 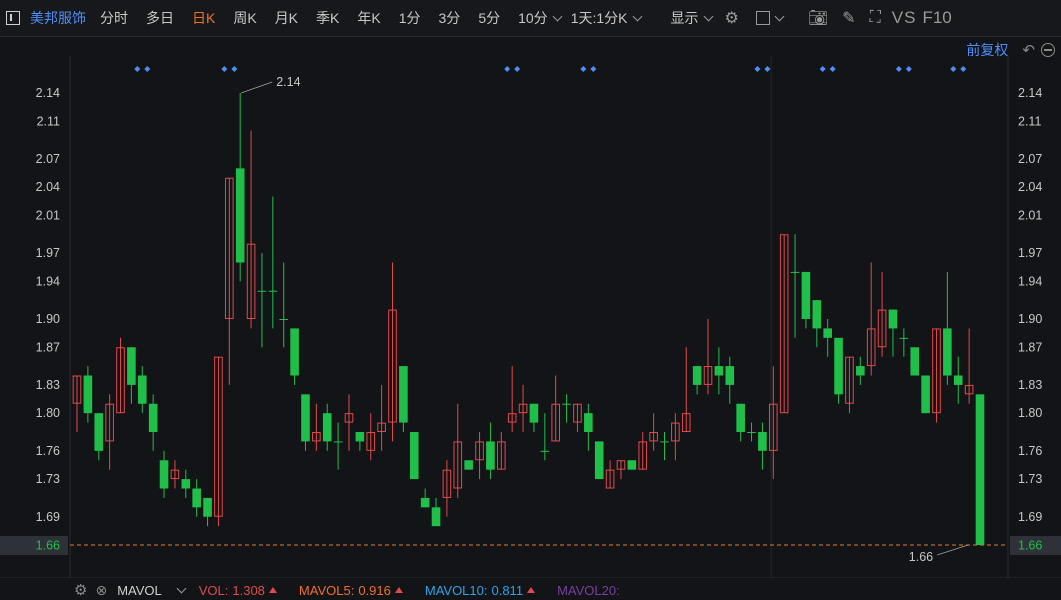 I want to click on mavol10-value: 0.811, so click(x=507, y=590).